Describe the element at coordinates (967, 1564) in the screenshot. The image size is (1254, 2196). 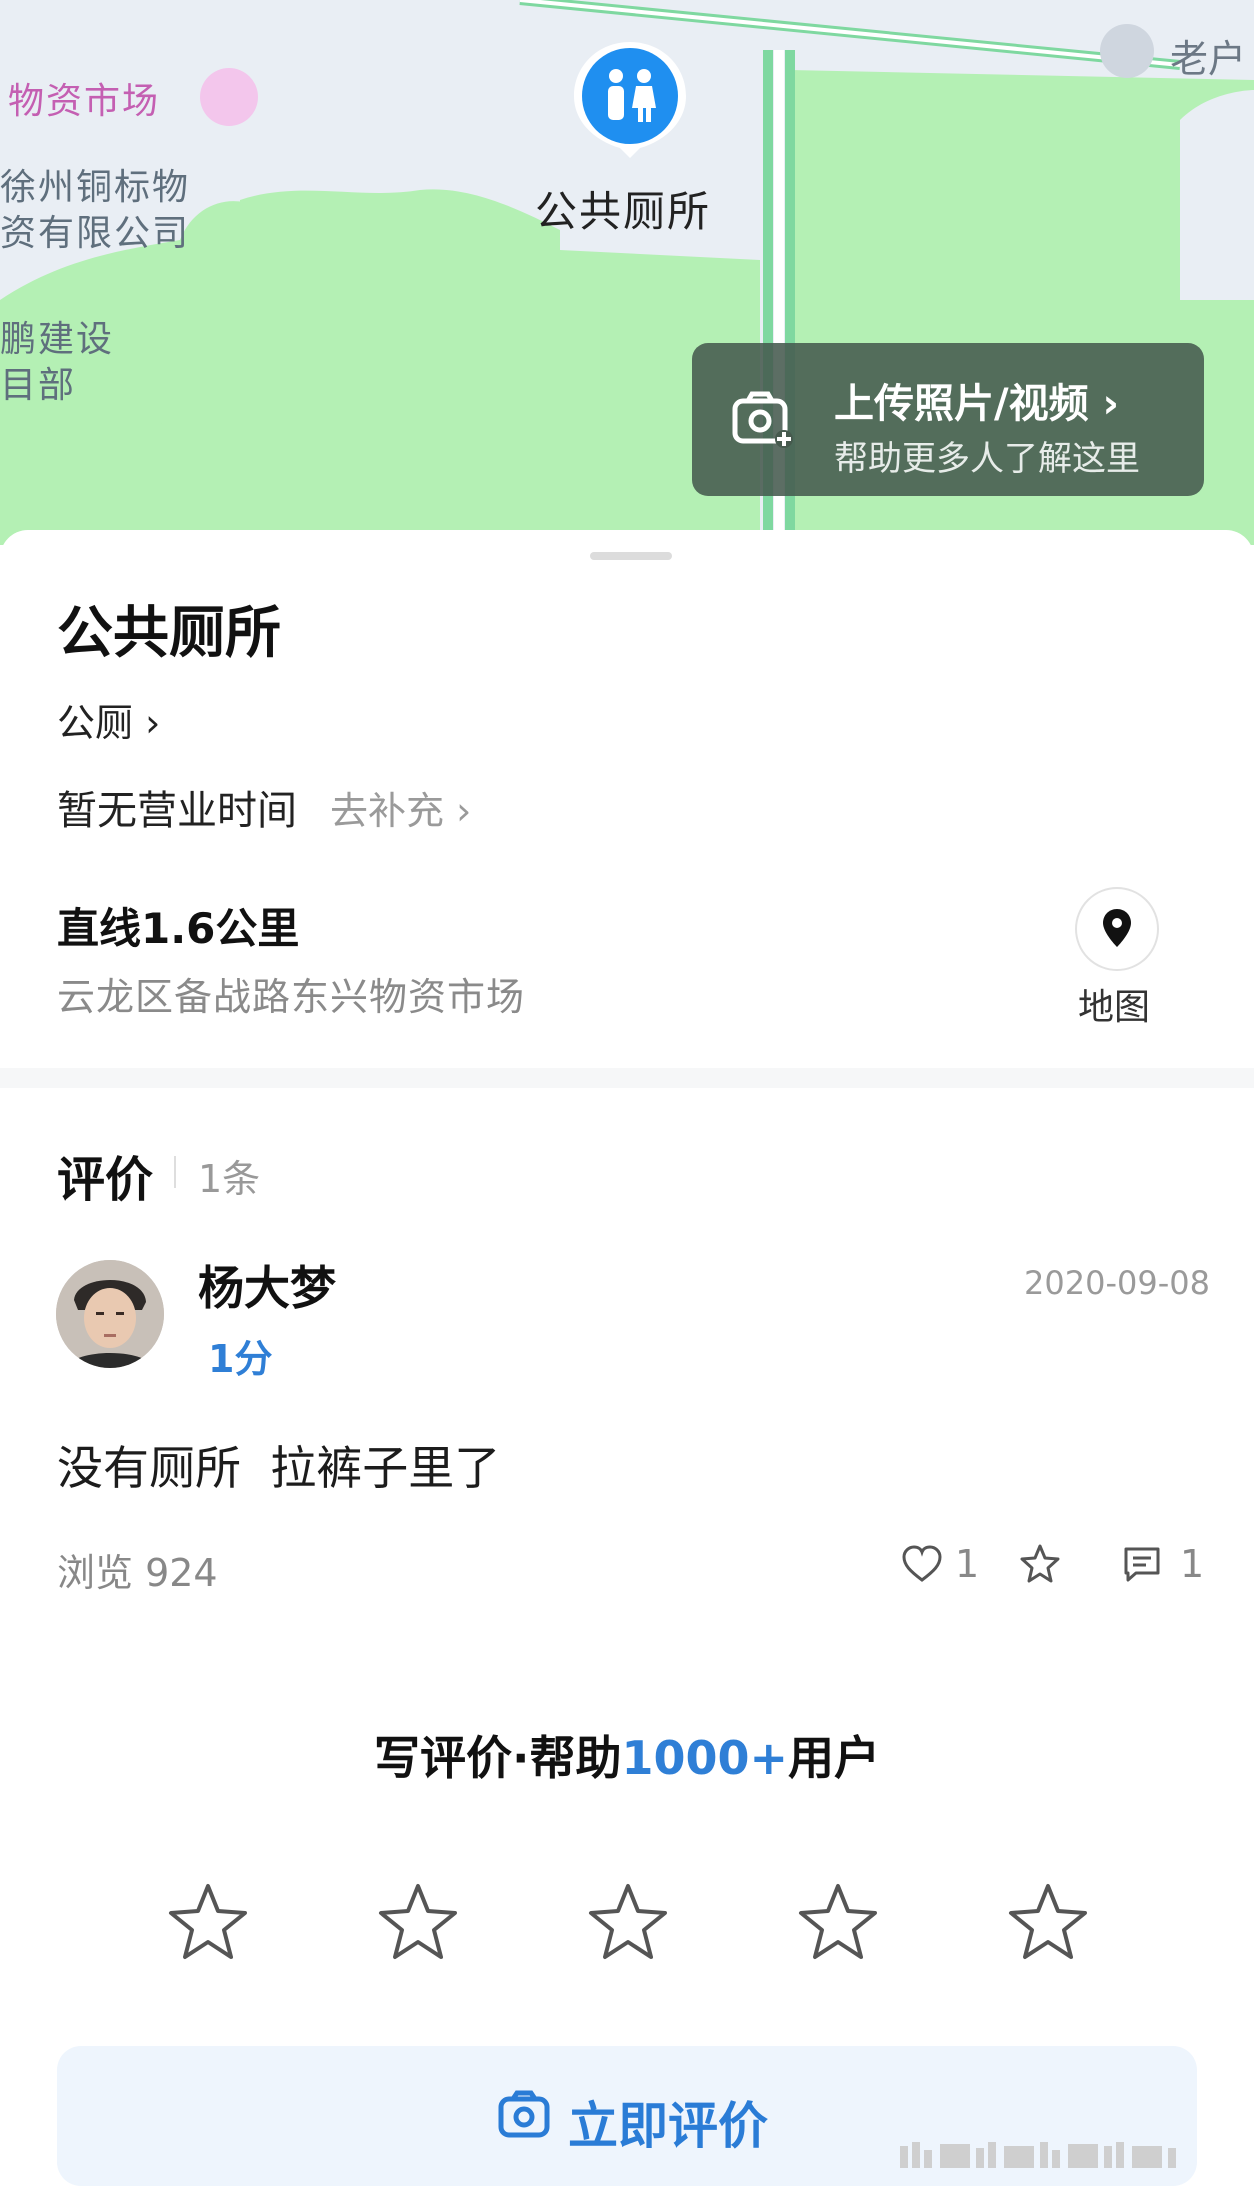
I see `like-count: 1` at that location.